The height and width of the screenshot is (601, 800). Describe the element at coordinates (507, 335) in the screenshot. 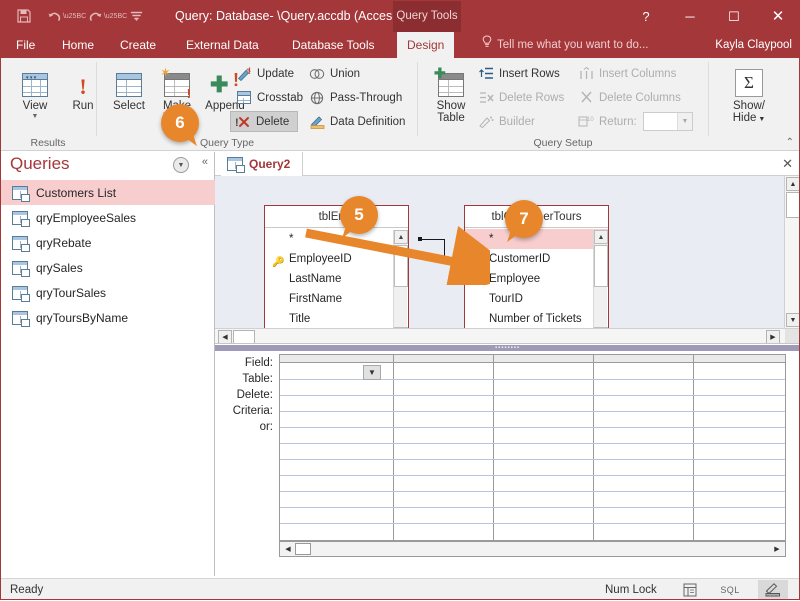

I see `designer-horizontal-scrollbar: ◀ ▶` at that location.